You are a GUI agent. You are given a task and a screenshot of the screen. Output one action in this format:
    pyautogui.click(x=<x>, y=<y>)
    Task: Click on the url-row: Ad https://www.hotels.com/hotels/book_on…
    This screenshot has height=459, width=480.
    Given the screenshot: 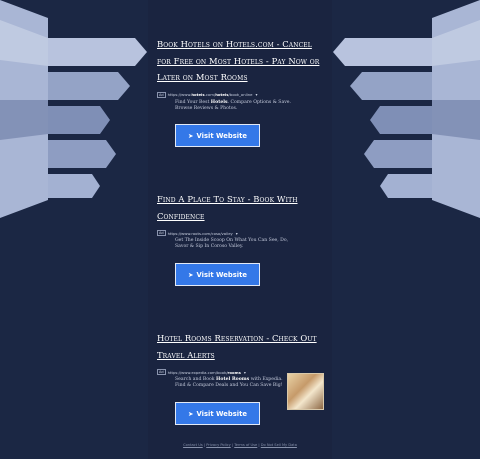 What is the action you would take?
    pyautogui.click(x=242, y=95)
    